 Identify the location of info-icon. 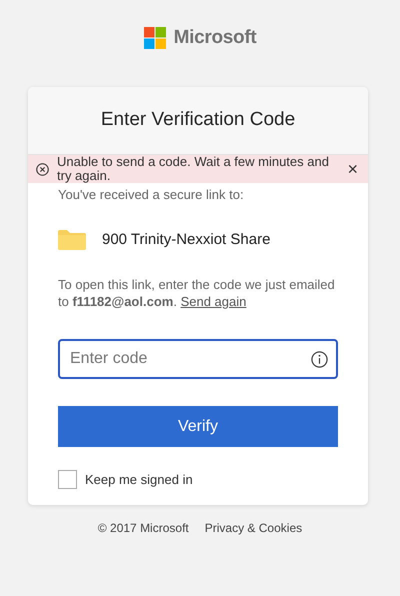
(319, 359).